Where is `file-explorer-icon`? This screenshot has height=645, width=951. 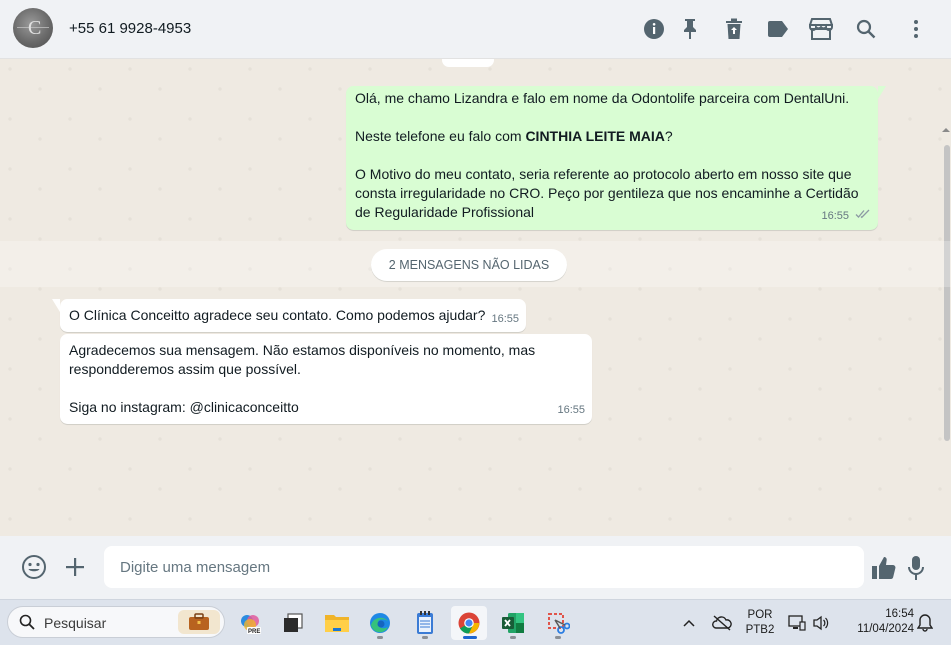 file-explorer-icon is located at coordinates (337, 623).